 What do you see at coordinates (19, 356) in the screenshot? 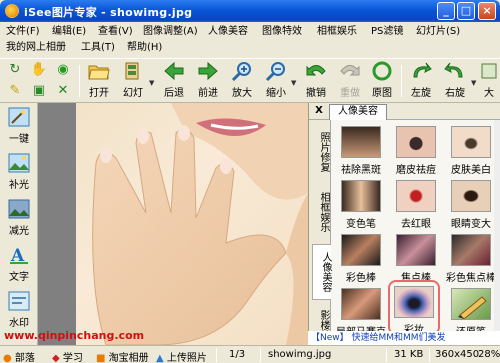
I see `status-tribe-link: ● 部落` at bounding box center [19, 356].